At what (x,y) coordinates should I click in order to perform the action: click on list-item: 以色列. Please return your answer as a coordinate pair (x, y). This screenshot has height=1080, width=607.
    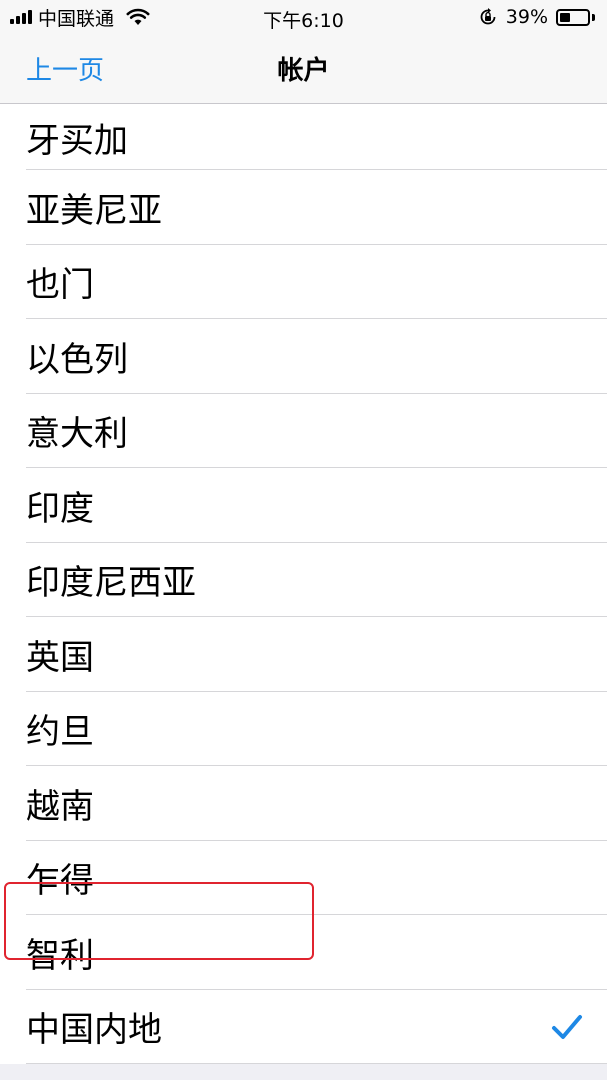
    Looking at the image, I should click on (303, 356).